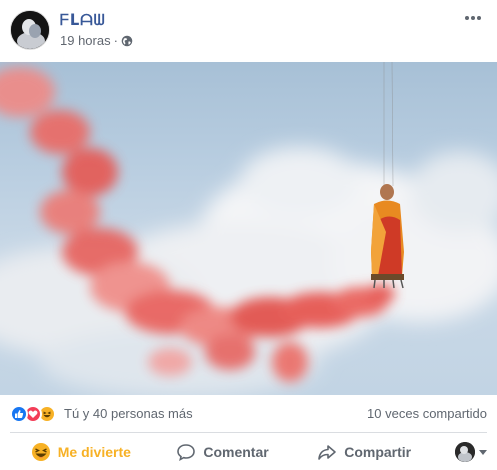 The height and width of the screenshot is (470, 497). Describe the element at coordinates (186, 453) in the screenshot. I see `comment-icon` at that location.